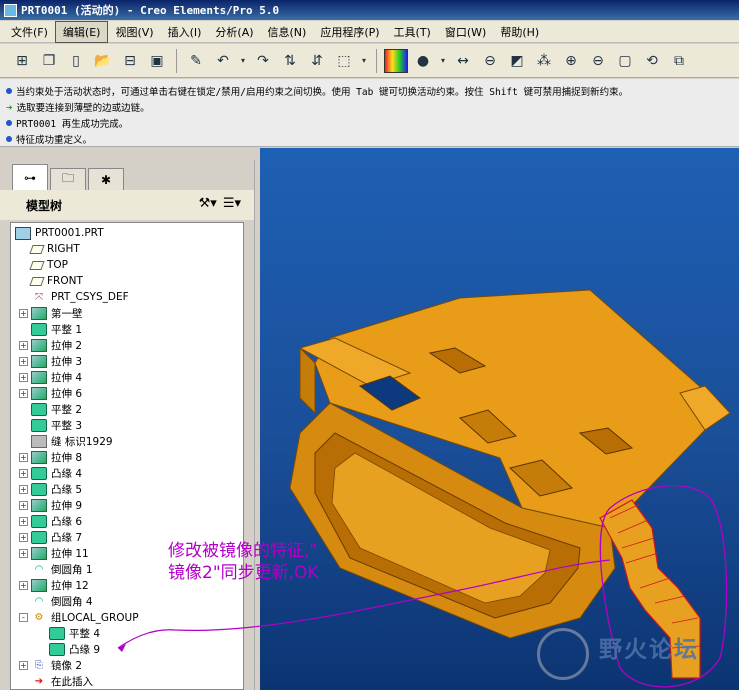 This screenshot has height=690, width=739. What do you see at coordinates (243, 61) in the screenshot?
I see `undo-dropdown-icon: ▾` at bounding box center [243, 61].